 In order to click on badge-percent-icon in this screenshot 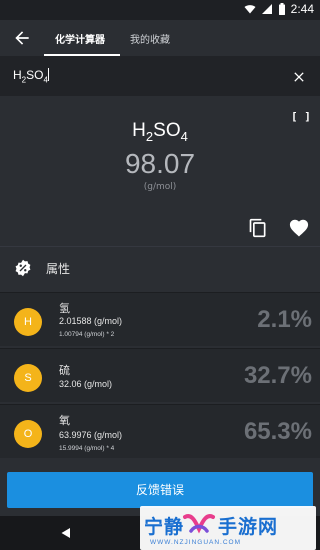, I will do `click(23, 268)`.